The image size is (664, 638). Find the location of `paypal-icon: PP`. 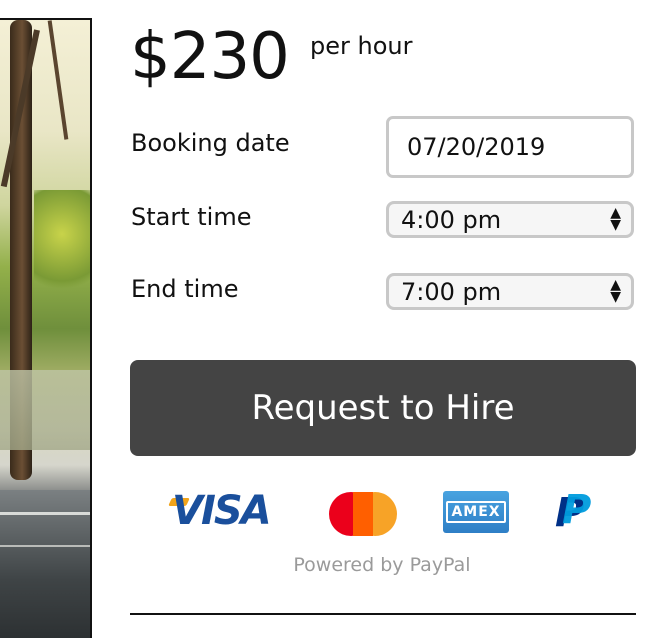

paypal-icon: PP is located at coordinates (573, 511).